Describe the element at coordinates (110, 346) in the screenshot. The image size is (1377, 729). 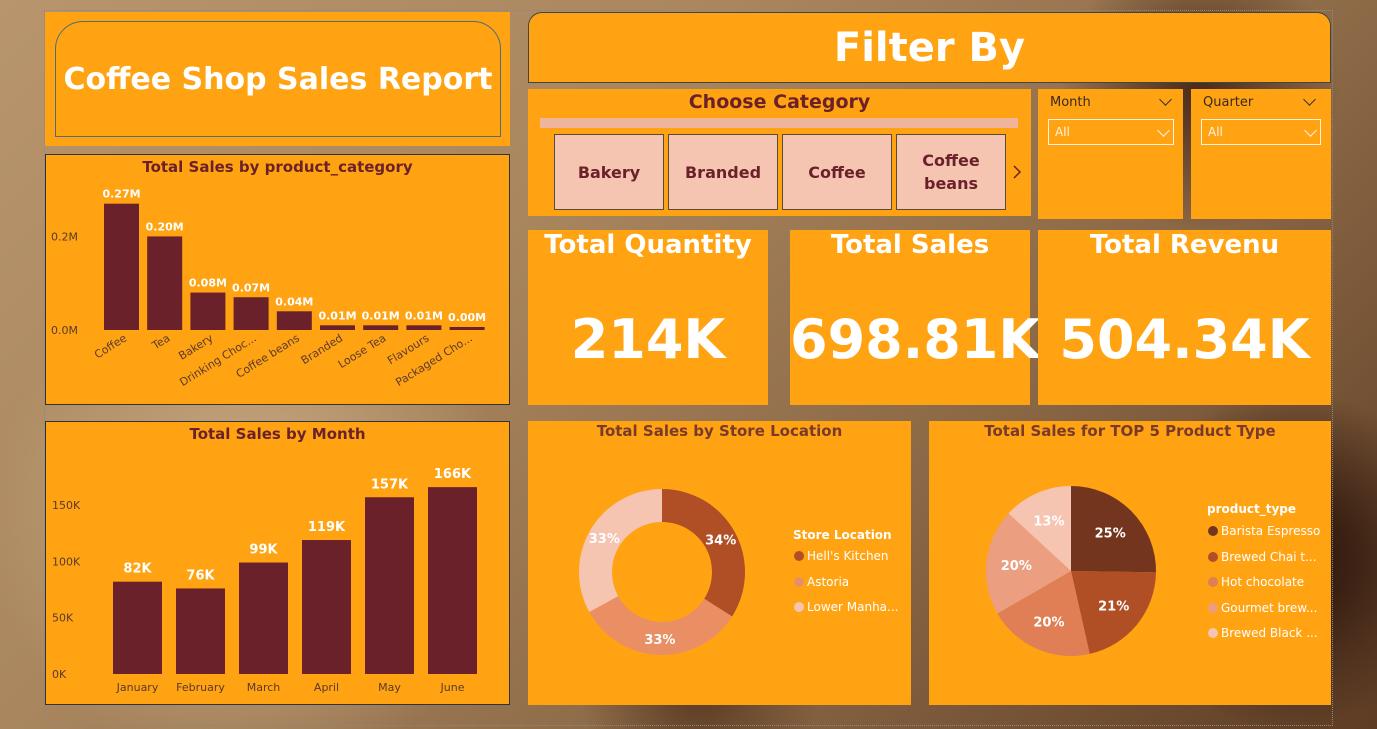
I see `x-tick-label: Coffee` at that location.